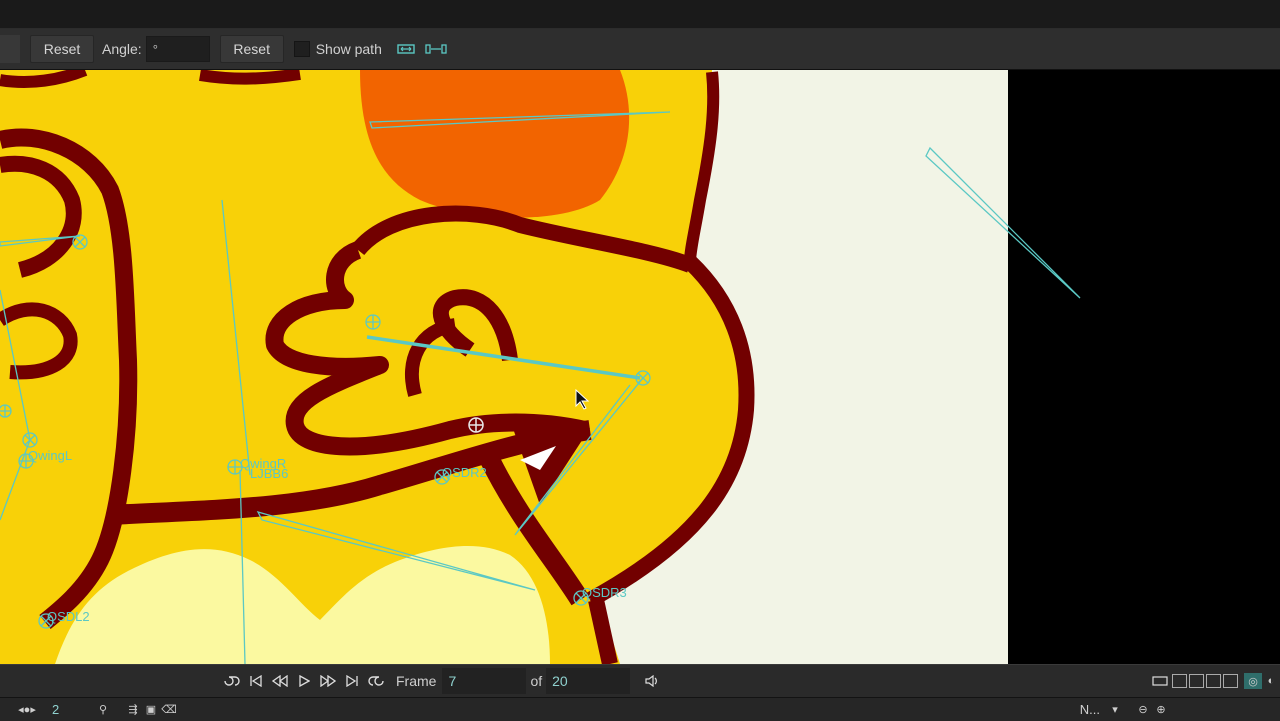 This screenshot has height=721, width=1280. Describe the element at coordinates (103, 710) in the screenshot. I see `bone-tool-icon: ⚲` at that location.